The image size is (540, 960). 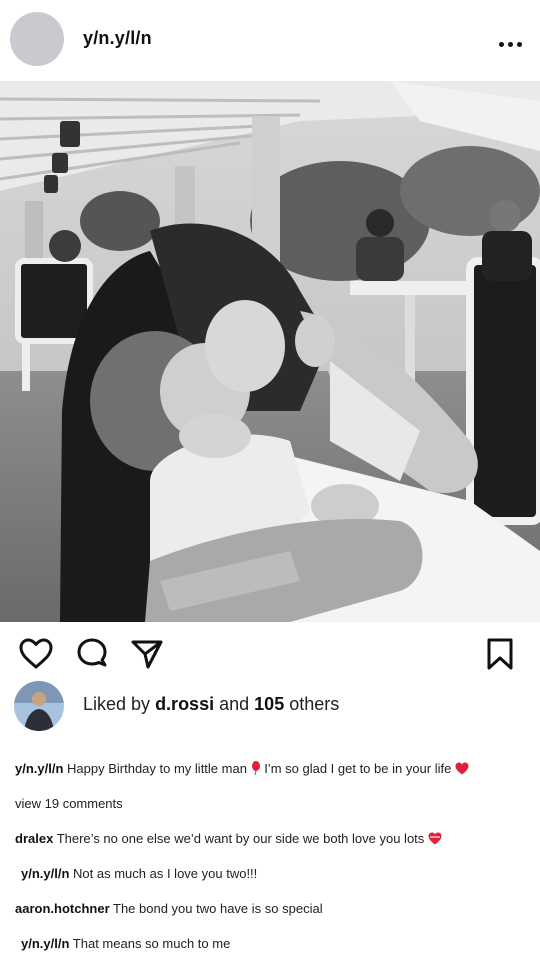 I want to click on comment-text: That means so much to me, so click(x=151, y=943).